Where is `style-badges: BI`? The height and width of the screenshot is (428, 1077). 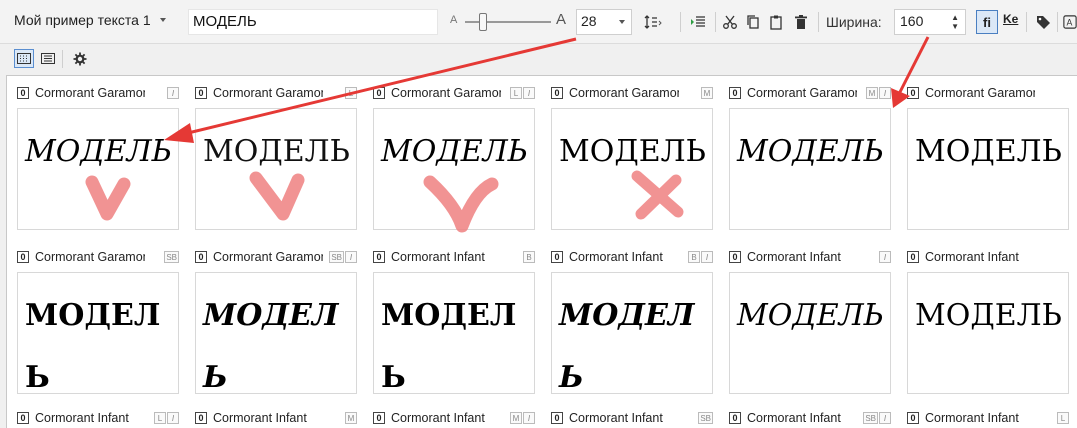
style-badges: BI is located at coordinates (700, 257).